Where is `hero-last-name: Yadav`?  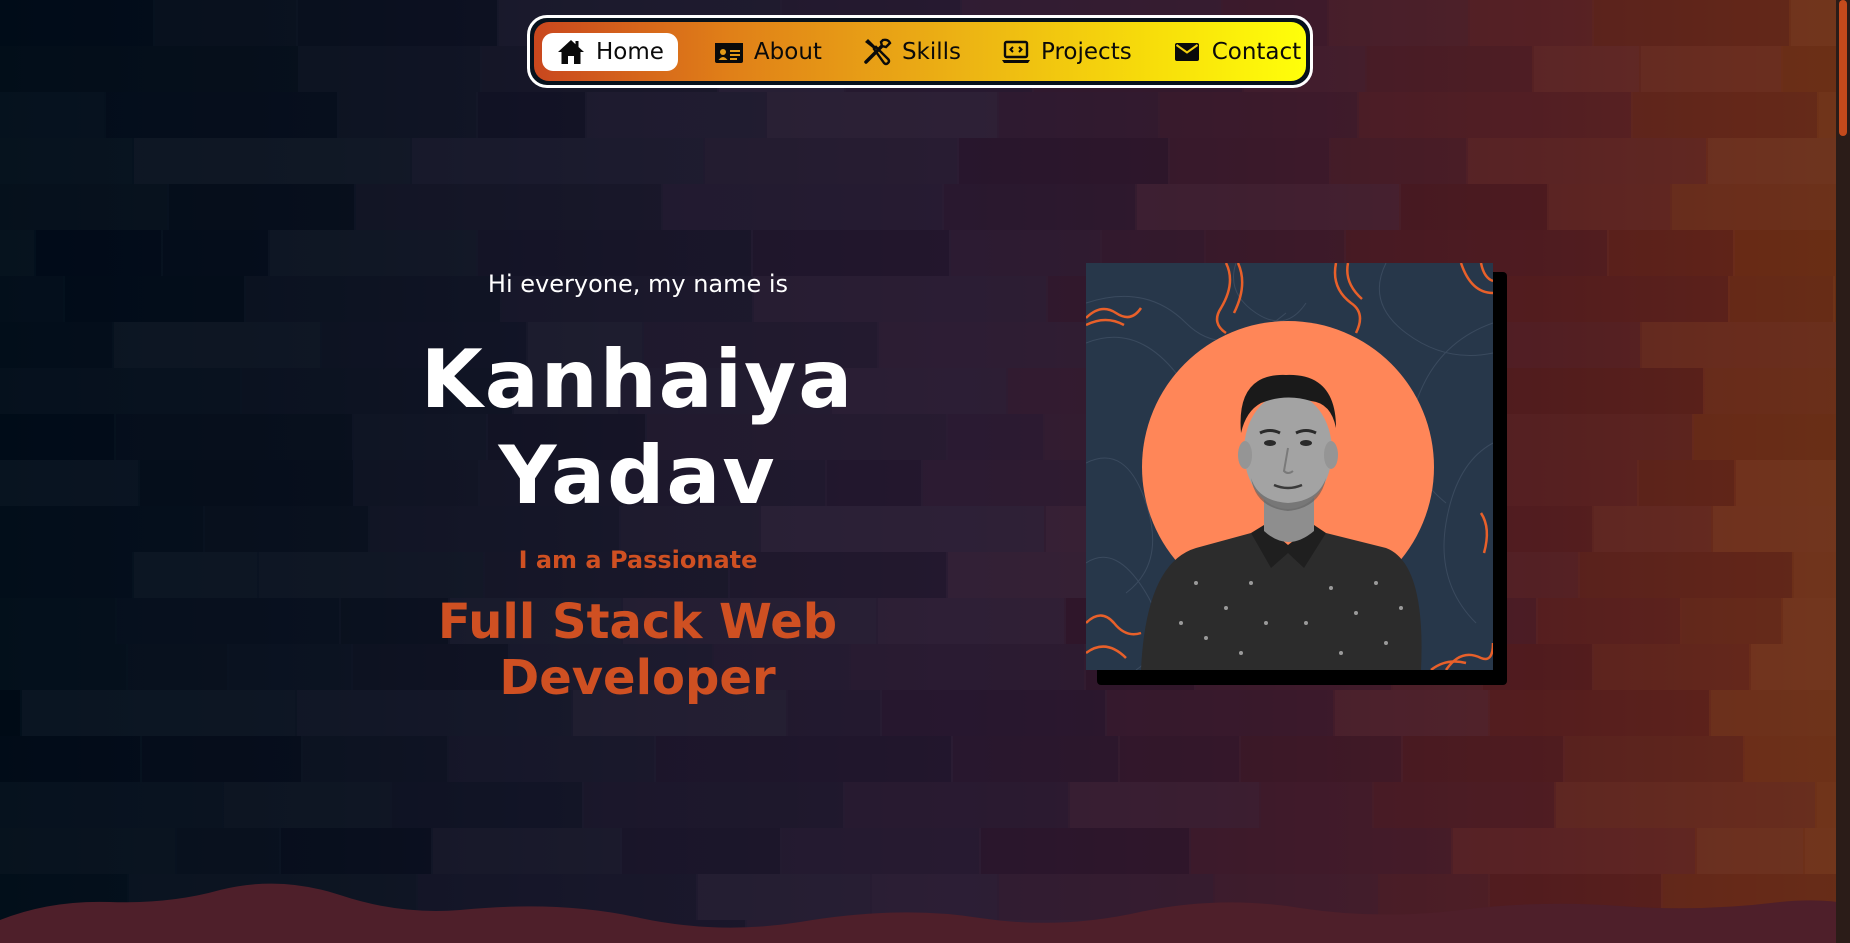 hero-last-name: Yadav is located at coordinates (637, 475).